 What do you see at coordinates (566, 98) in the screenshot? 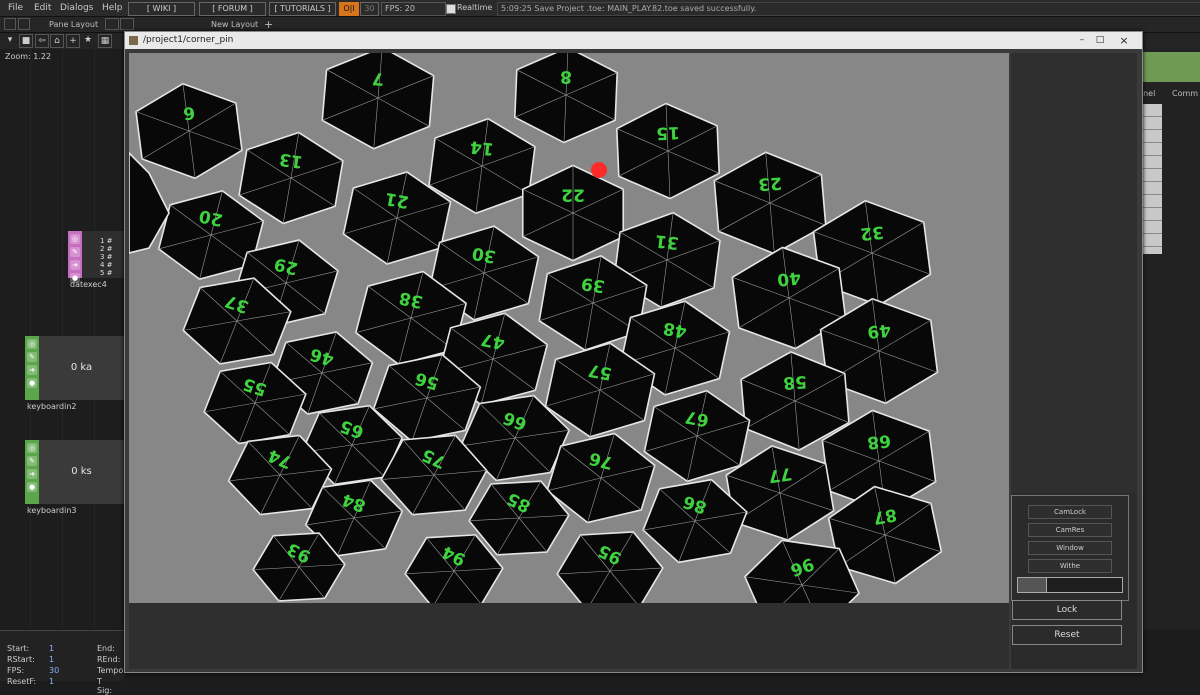
I see `hexagon-8: 8` at bounding box center [566, 98].